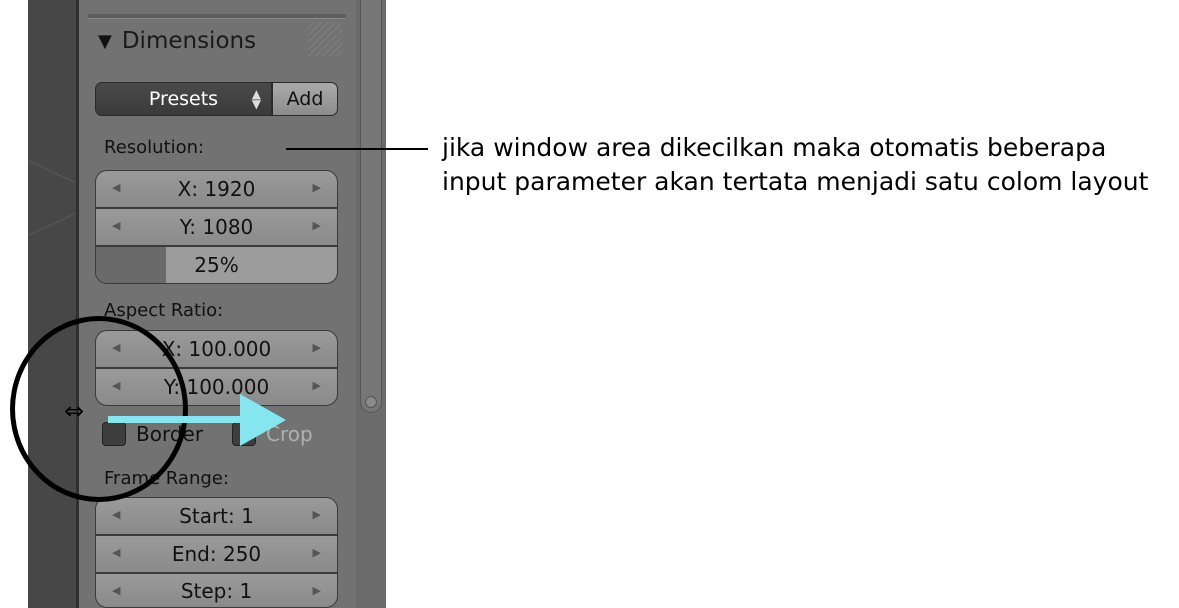 The width and height of the screenshot is (1179, 608). I want to click on aspect-ratio-label: Aspect Ratio:, so click(164, 310).